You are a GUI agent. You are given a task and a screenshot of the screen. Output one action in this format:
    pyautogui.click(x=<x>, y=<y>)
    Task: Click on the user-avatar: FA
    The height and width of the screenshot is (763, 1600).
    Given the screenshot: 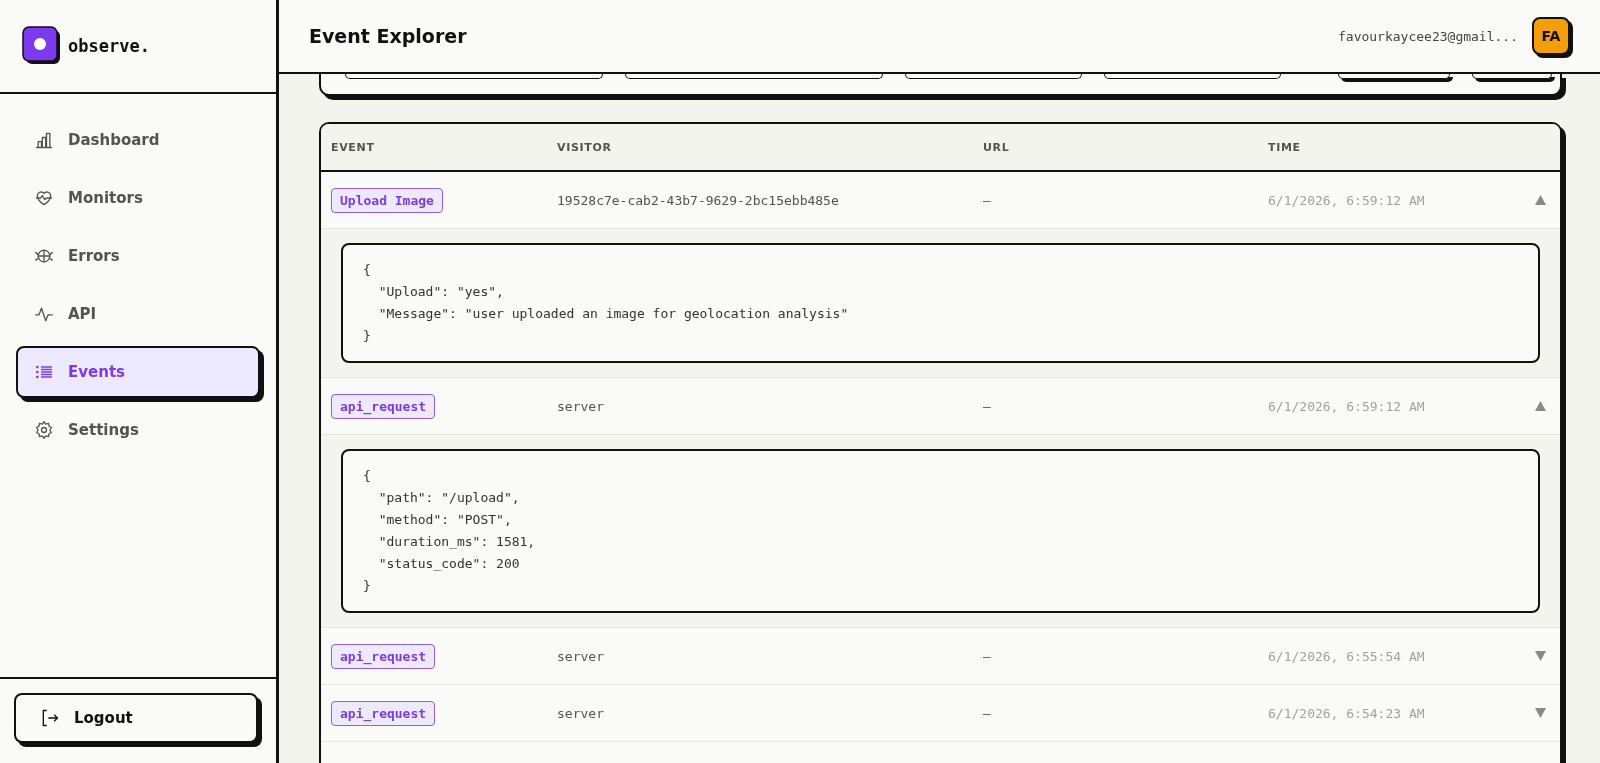 What is the action you would take?
    pyautogui.click(x=1551, y=36)
    